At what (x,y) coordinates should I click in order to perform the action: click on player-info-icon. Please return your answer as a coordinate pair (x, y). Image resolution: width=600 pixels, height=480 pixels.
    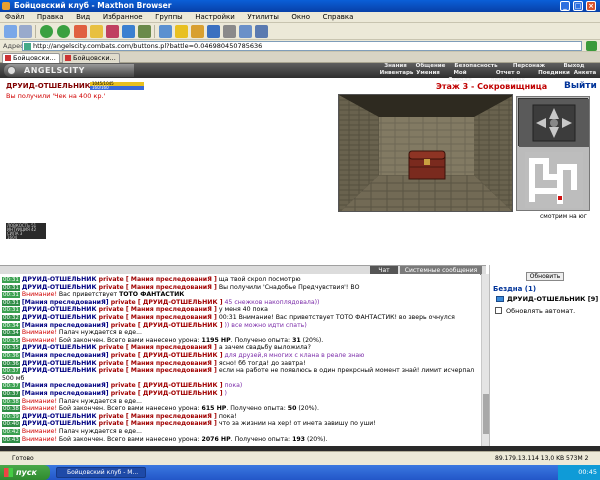
    Looking at the image, I should click on (500, 299).